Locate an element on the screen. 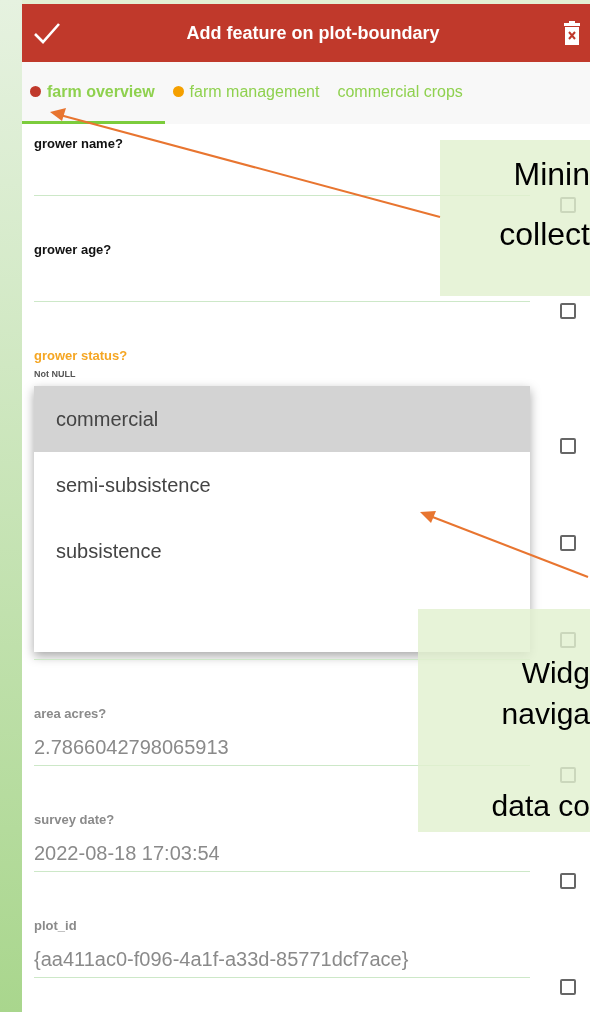 The width and height of the screenshot is (590, 1012). callout-text: Minin is located at coordinates (551, 174).